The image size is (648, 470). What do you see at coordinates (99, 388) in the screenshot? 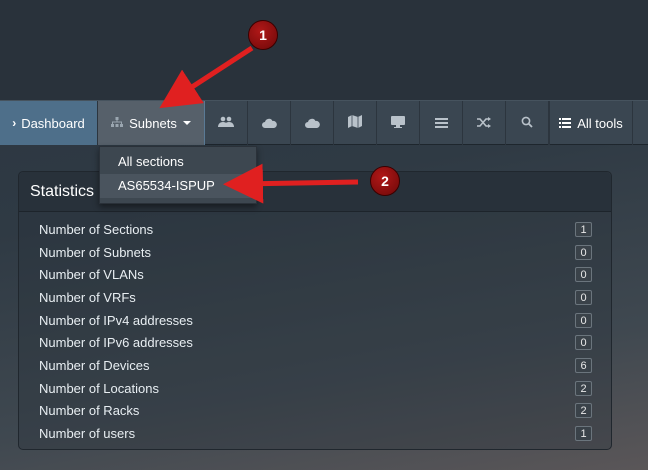
I see `stat-label: Number of Locations` at bounding box center [99, 388].